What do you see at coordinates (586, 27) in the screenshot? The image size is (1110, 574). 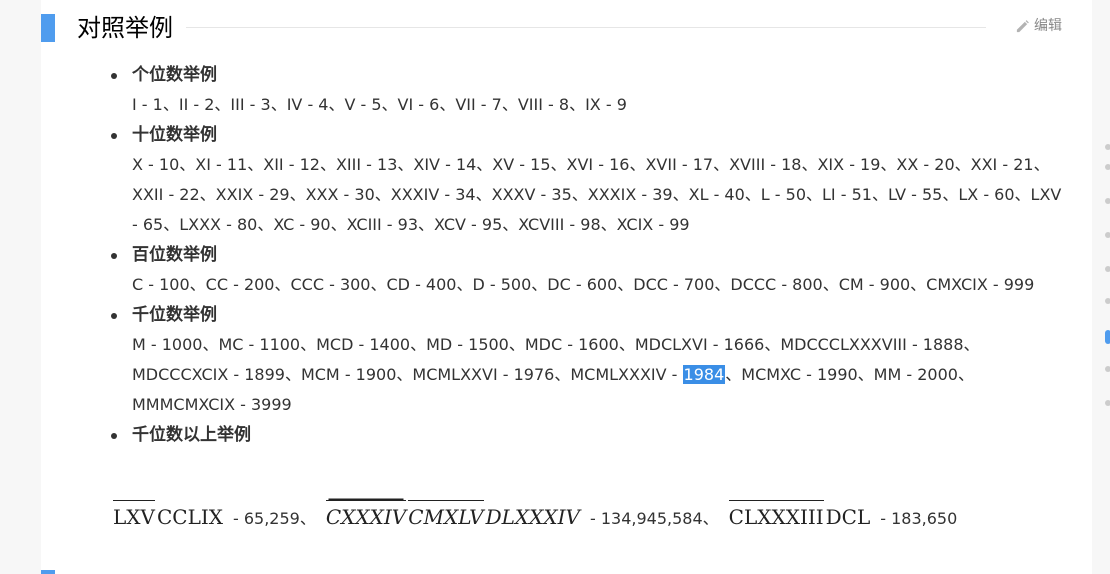 I see `title-divider` at bounding box center [586, 27].